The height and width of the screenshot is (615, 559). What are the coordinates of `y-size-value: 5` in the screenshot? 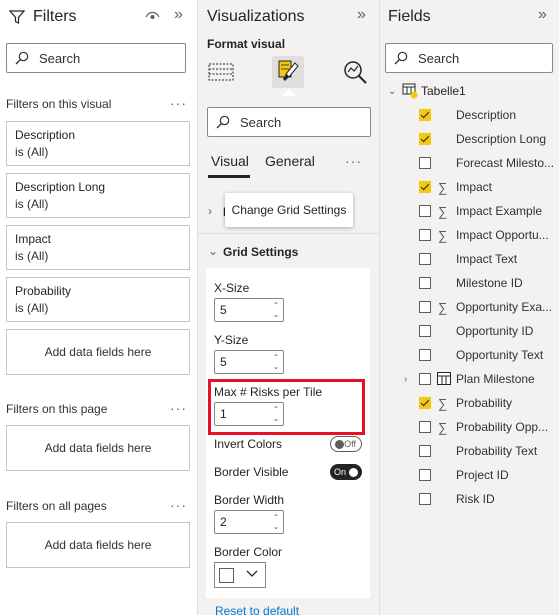 It's located at (223, 362).